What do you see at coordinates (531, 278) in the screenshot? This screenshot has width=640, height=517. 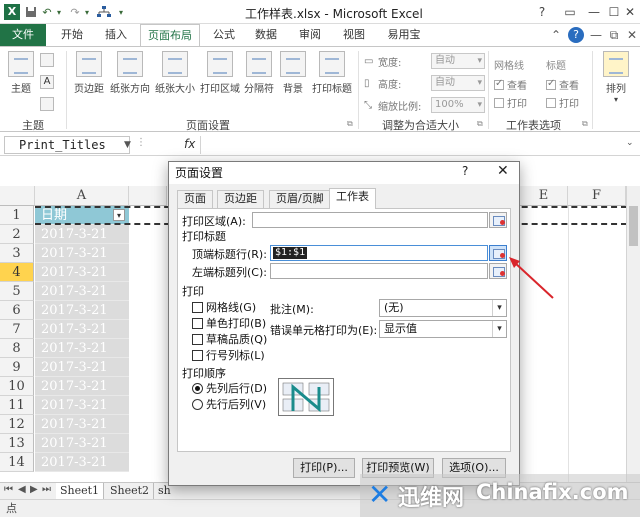 I see `annotation-arrow-icon` at bounding box center [531, 278].